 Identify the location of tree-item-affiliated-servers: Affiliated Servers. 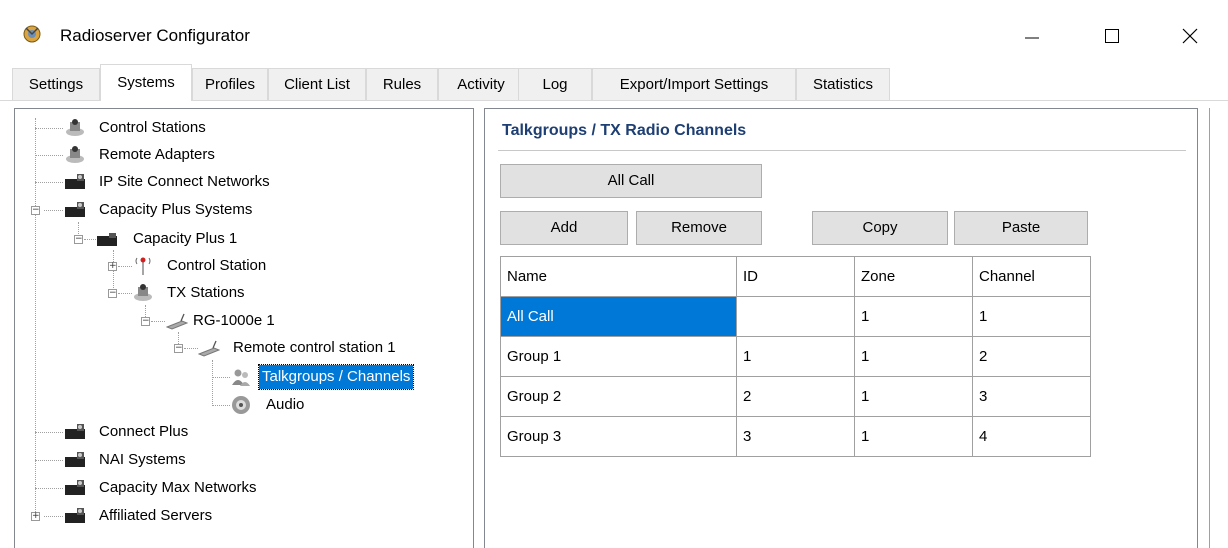
(264, 516).